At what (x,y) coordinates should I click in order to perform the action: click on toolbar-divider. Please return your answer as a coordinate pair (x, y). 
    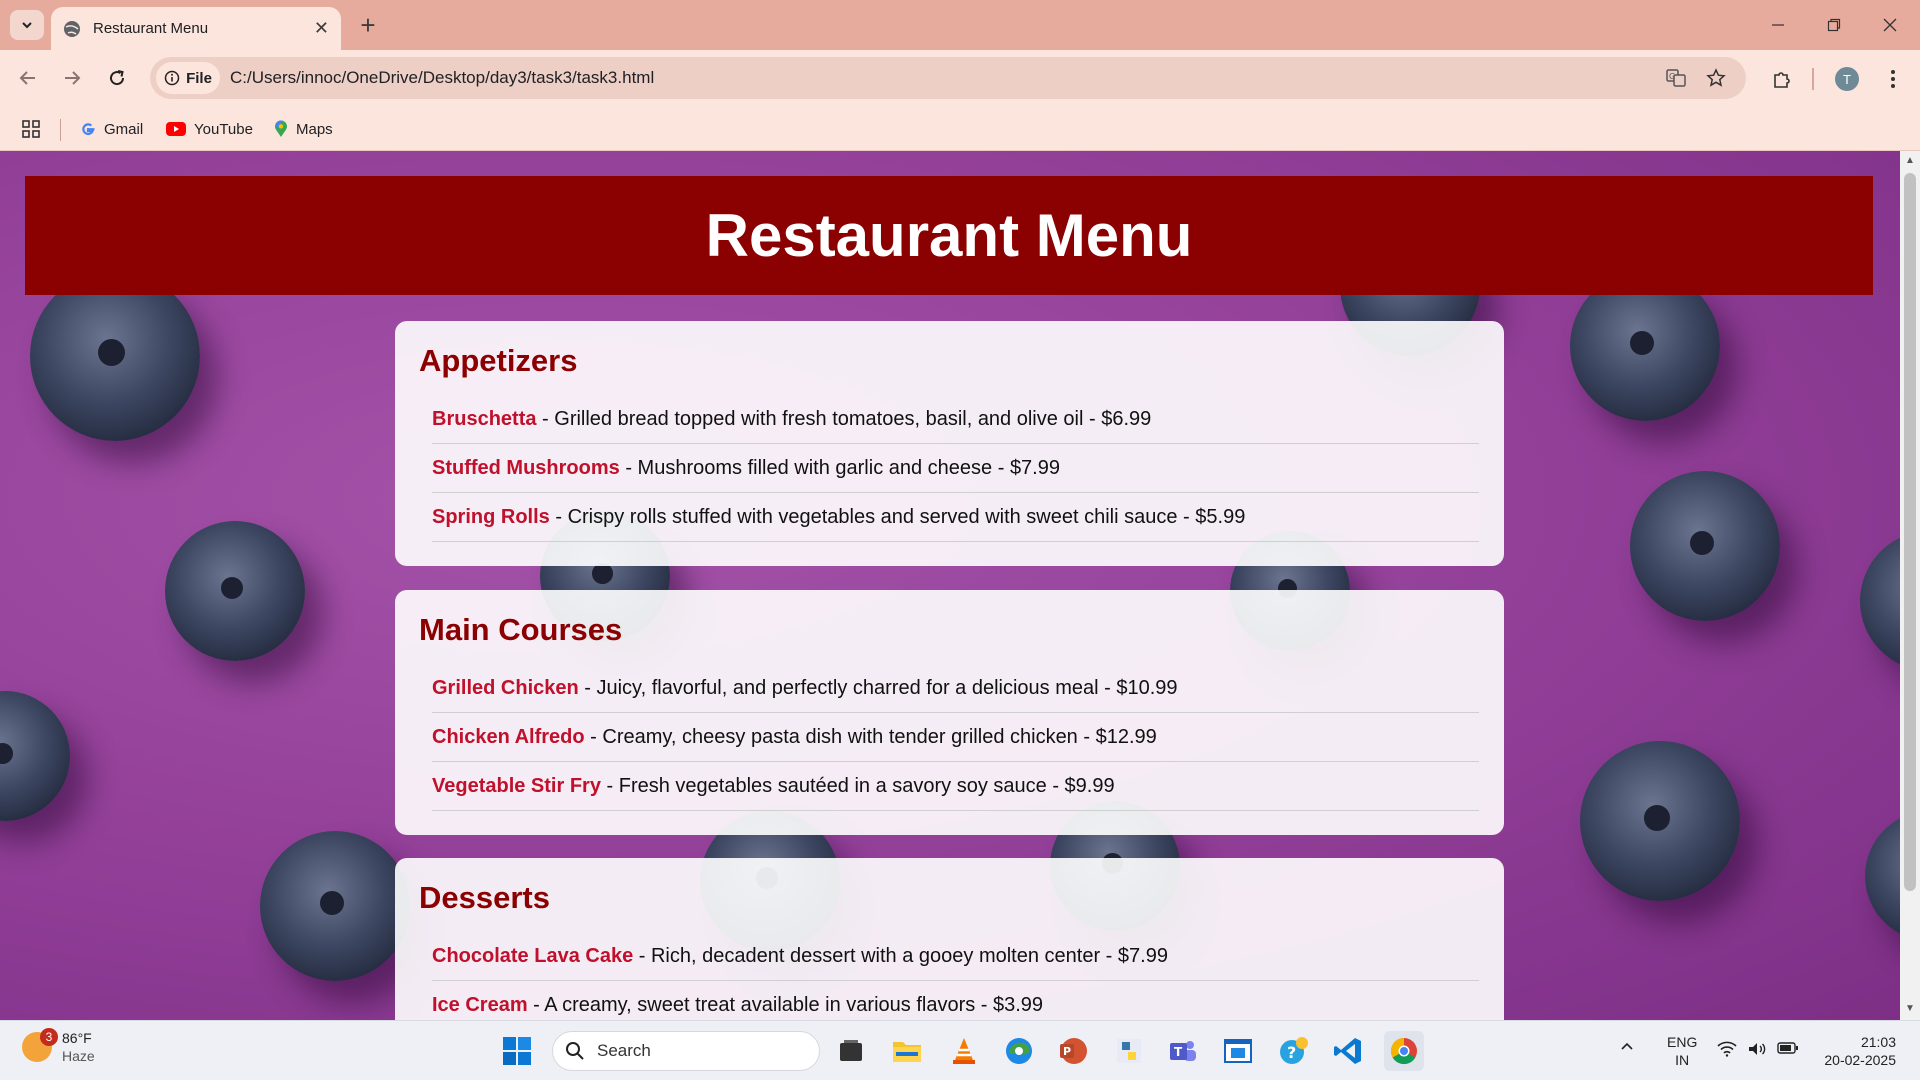
    Looking at the image, I should click on (1813, 79).